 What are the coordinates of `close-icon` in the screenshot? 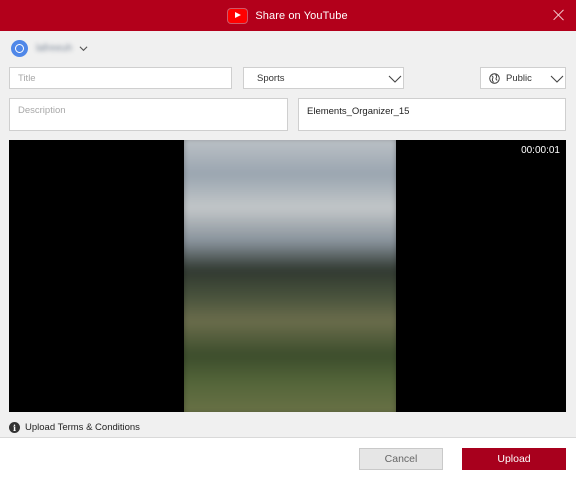 It's located at (559, 15).